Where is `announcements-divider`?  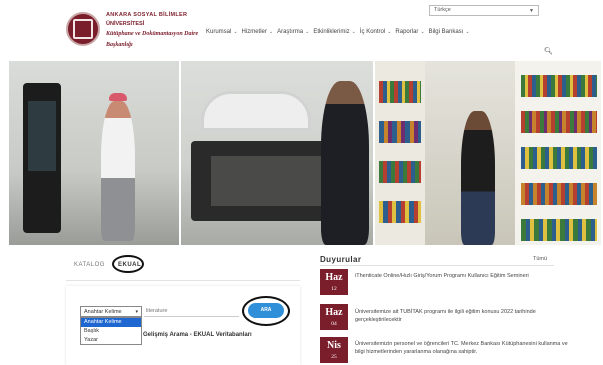
announcements-divider is located at coordinates (437, 265).